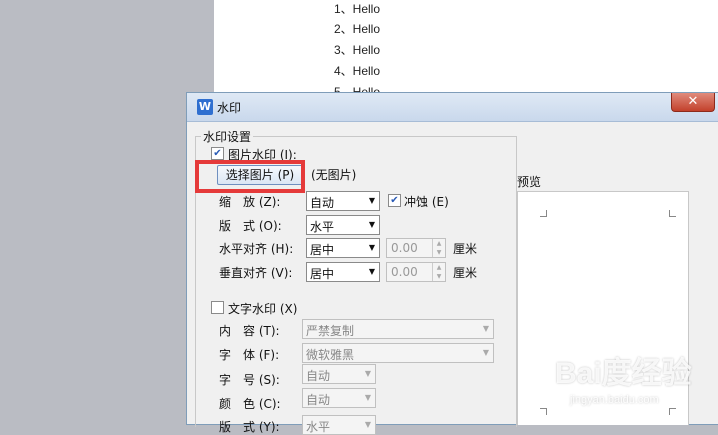  I want to click on washout-checkbox: ✔, so click(394, 200).